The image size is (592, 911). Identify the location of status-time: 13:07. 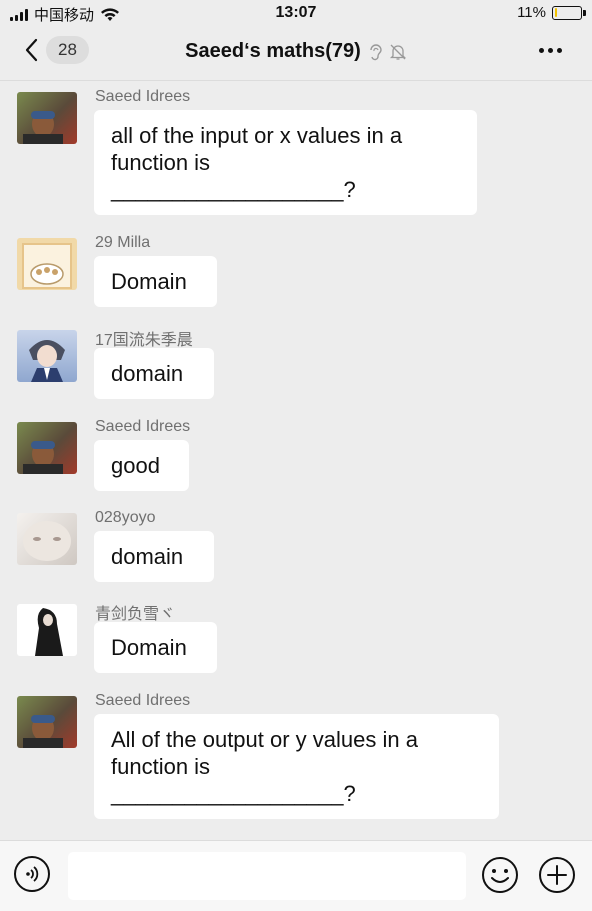
(296, 12).